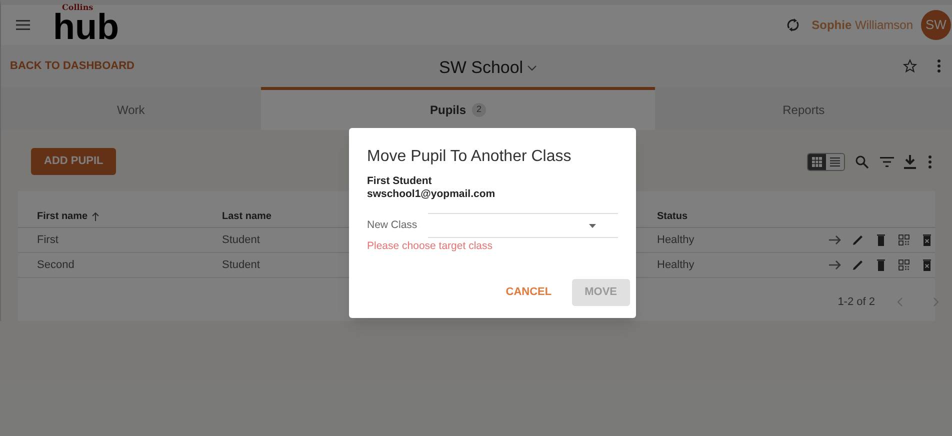  Describe the element at coordinates (856, 302) in the screenshot. I see `pagination-text: 1-2 of 2` at that location.